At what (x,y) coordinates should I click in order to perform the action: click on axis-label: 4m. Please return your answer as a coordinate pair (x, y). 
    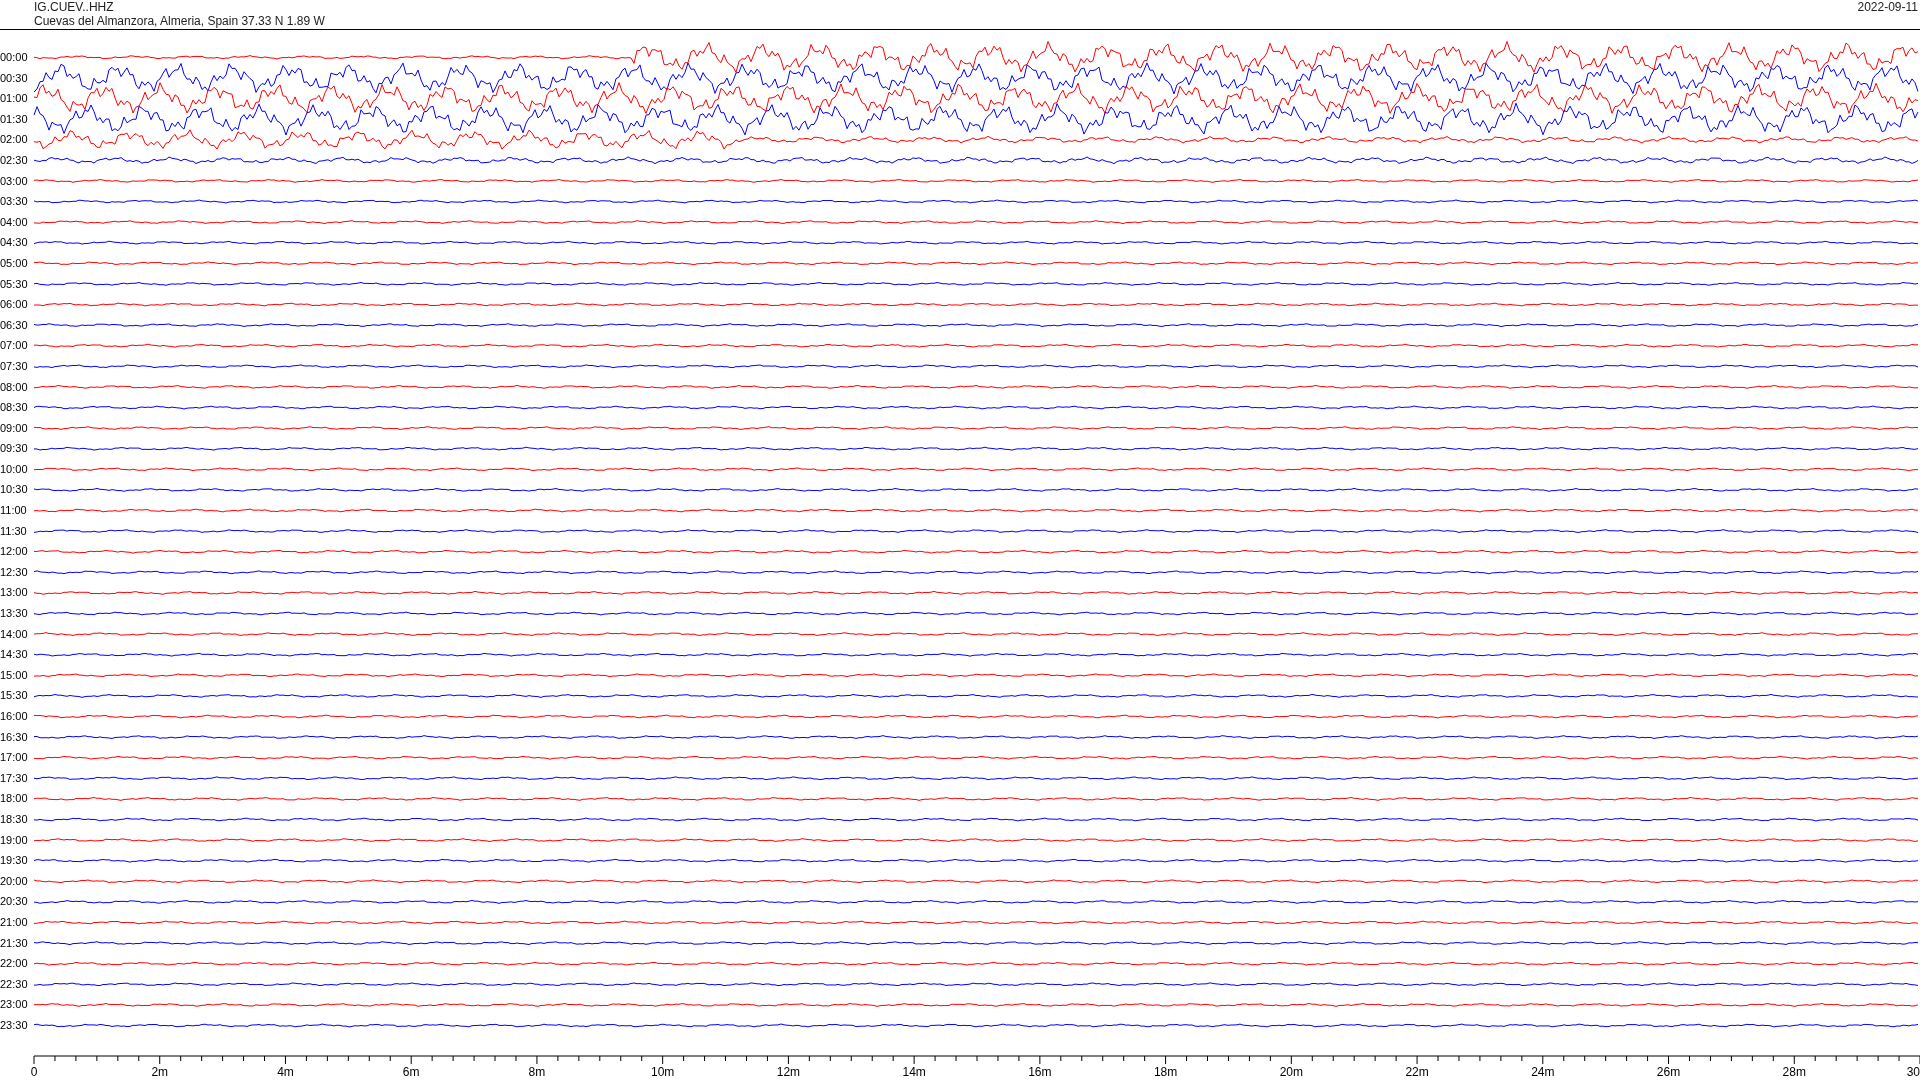
    Looking at the image, I should click on (285, 1072).